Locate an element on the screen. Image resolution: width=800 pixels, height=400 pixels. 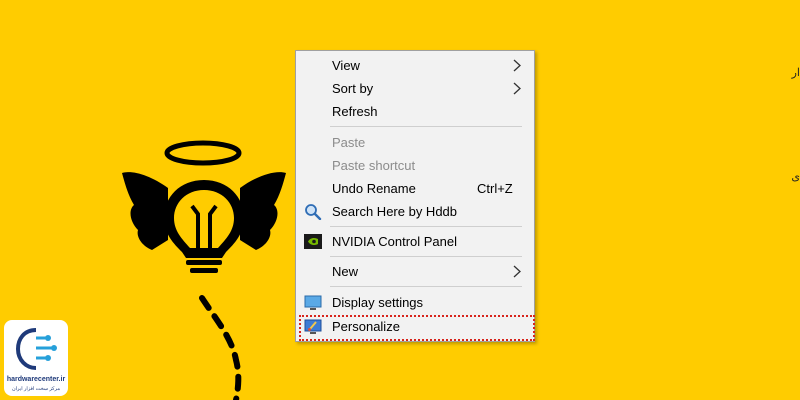
menu-item-new: New is located at coordinates (415, 271).